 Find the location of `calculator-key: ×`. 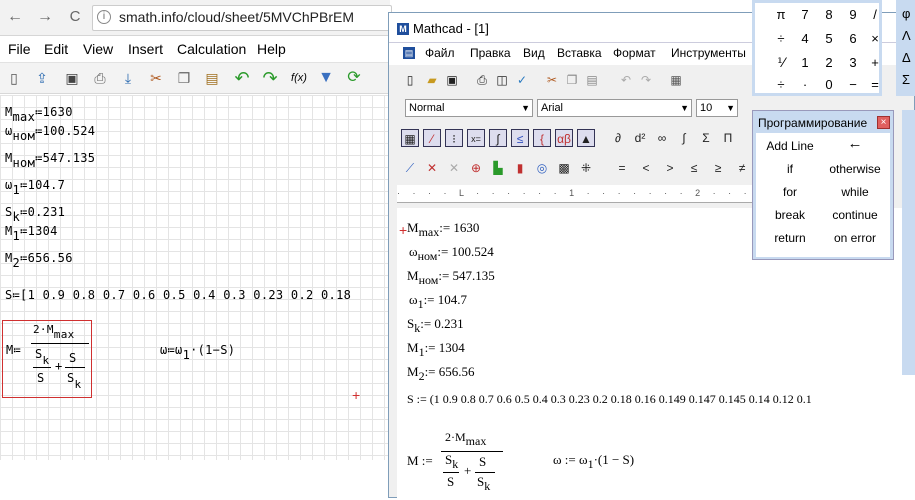

calculator-key: × is located at coordinates (875, 38).